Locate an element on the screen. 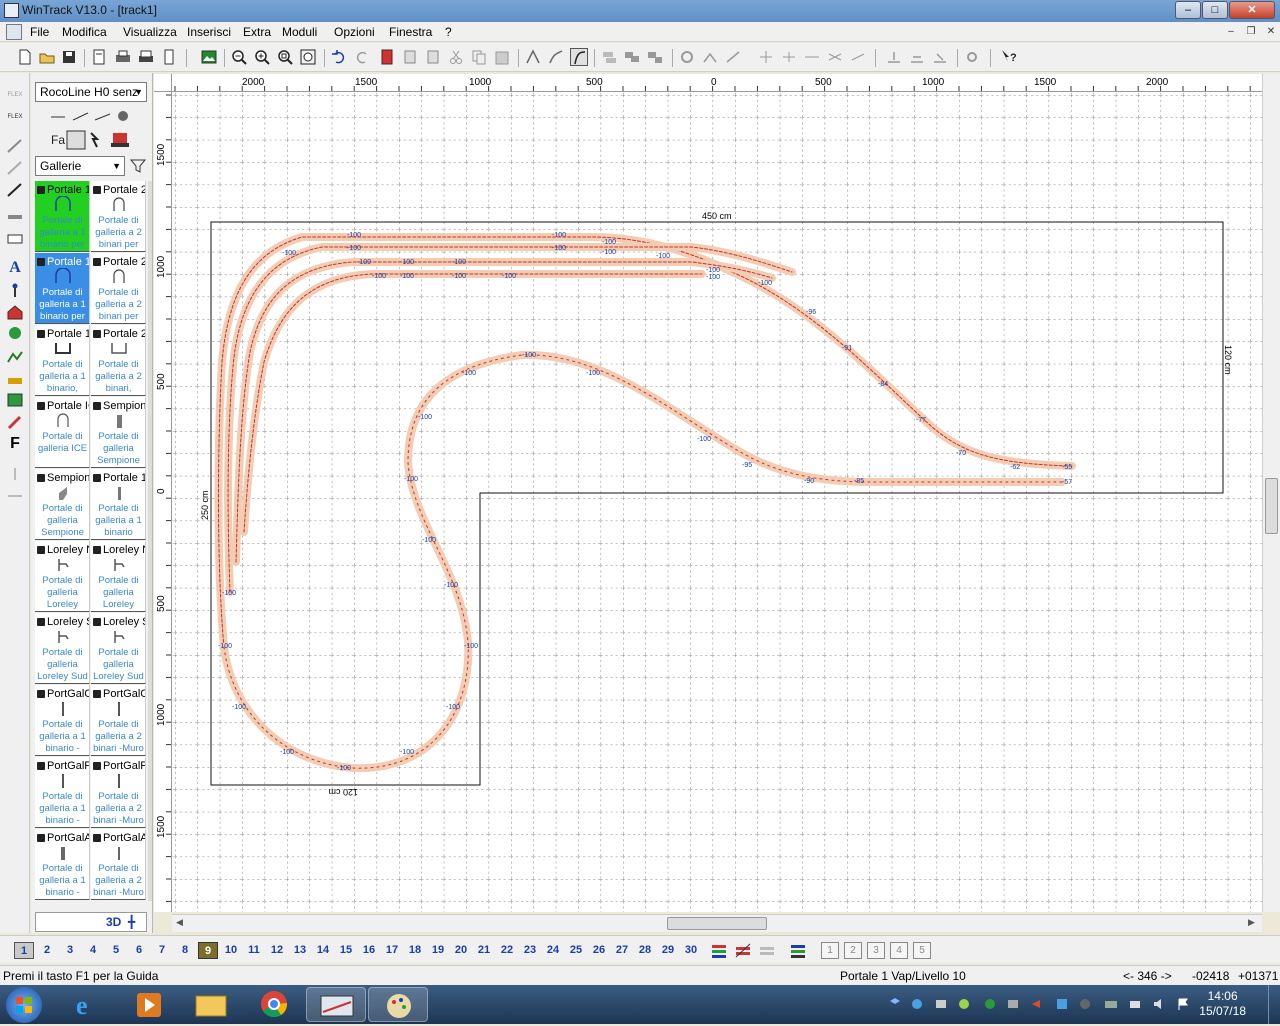 The height and width of the screenshot is (1026, 1280). layer-button: 25 is located at coordinates (576, 950).